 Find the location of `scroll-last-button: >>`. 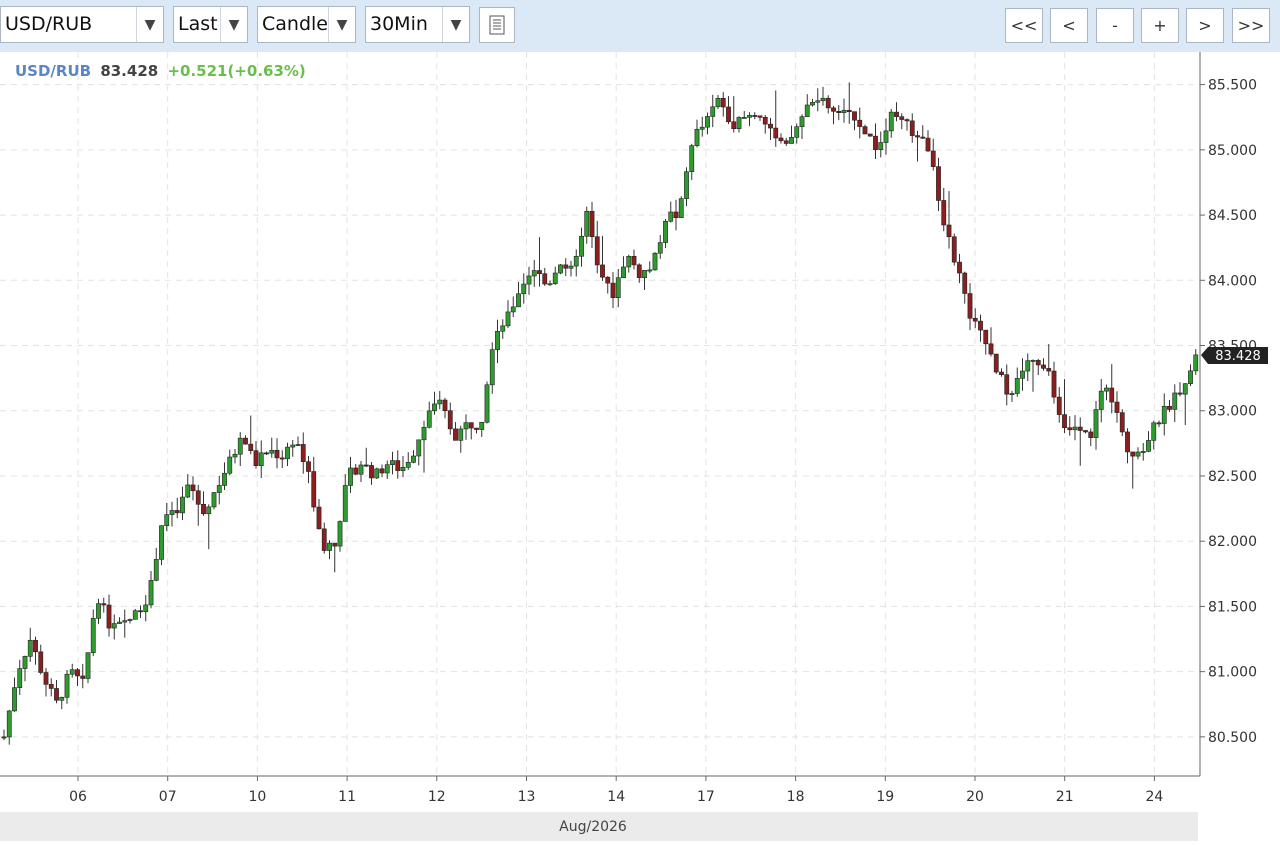

scroll-last-button: >> is located at coordinates (1251, 25).